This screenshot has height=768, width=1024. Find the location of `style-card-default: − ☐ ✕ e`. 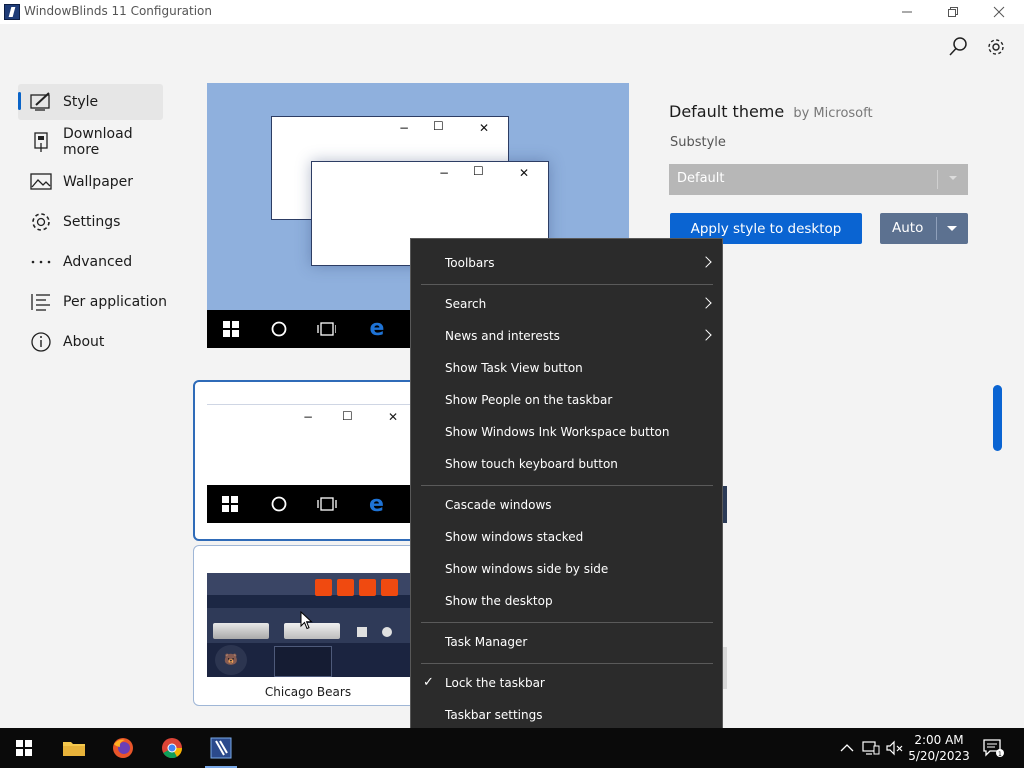

style-card-default: − ☐ ✕ e is located at coordinates (308, 460).